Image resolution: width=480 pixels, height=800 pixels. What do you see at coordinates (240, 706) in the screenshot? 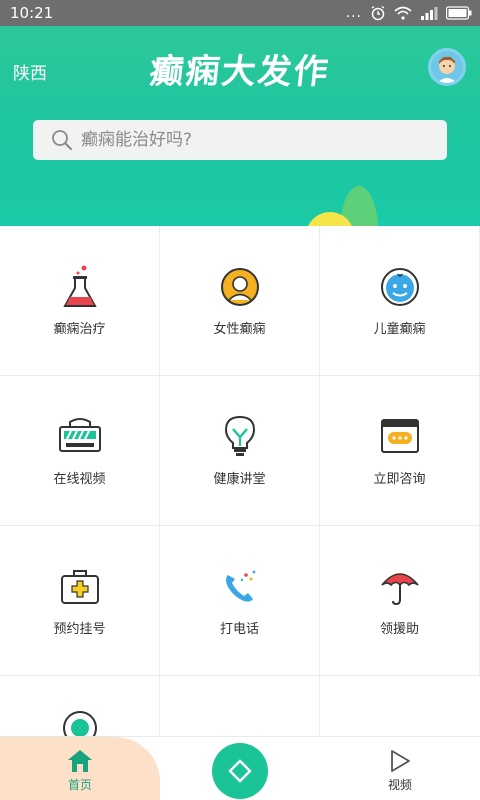
I see `grid-item-empty` at bounding box center [240, 706].